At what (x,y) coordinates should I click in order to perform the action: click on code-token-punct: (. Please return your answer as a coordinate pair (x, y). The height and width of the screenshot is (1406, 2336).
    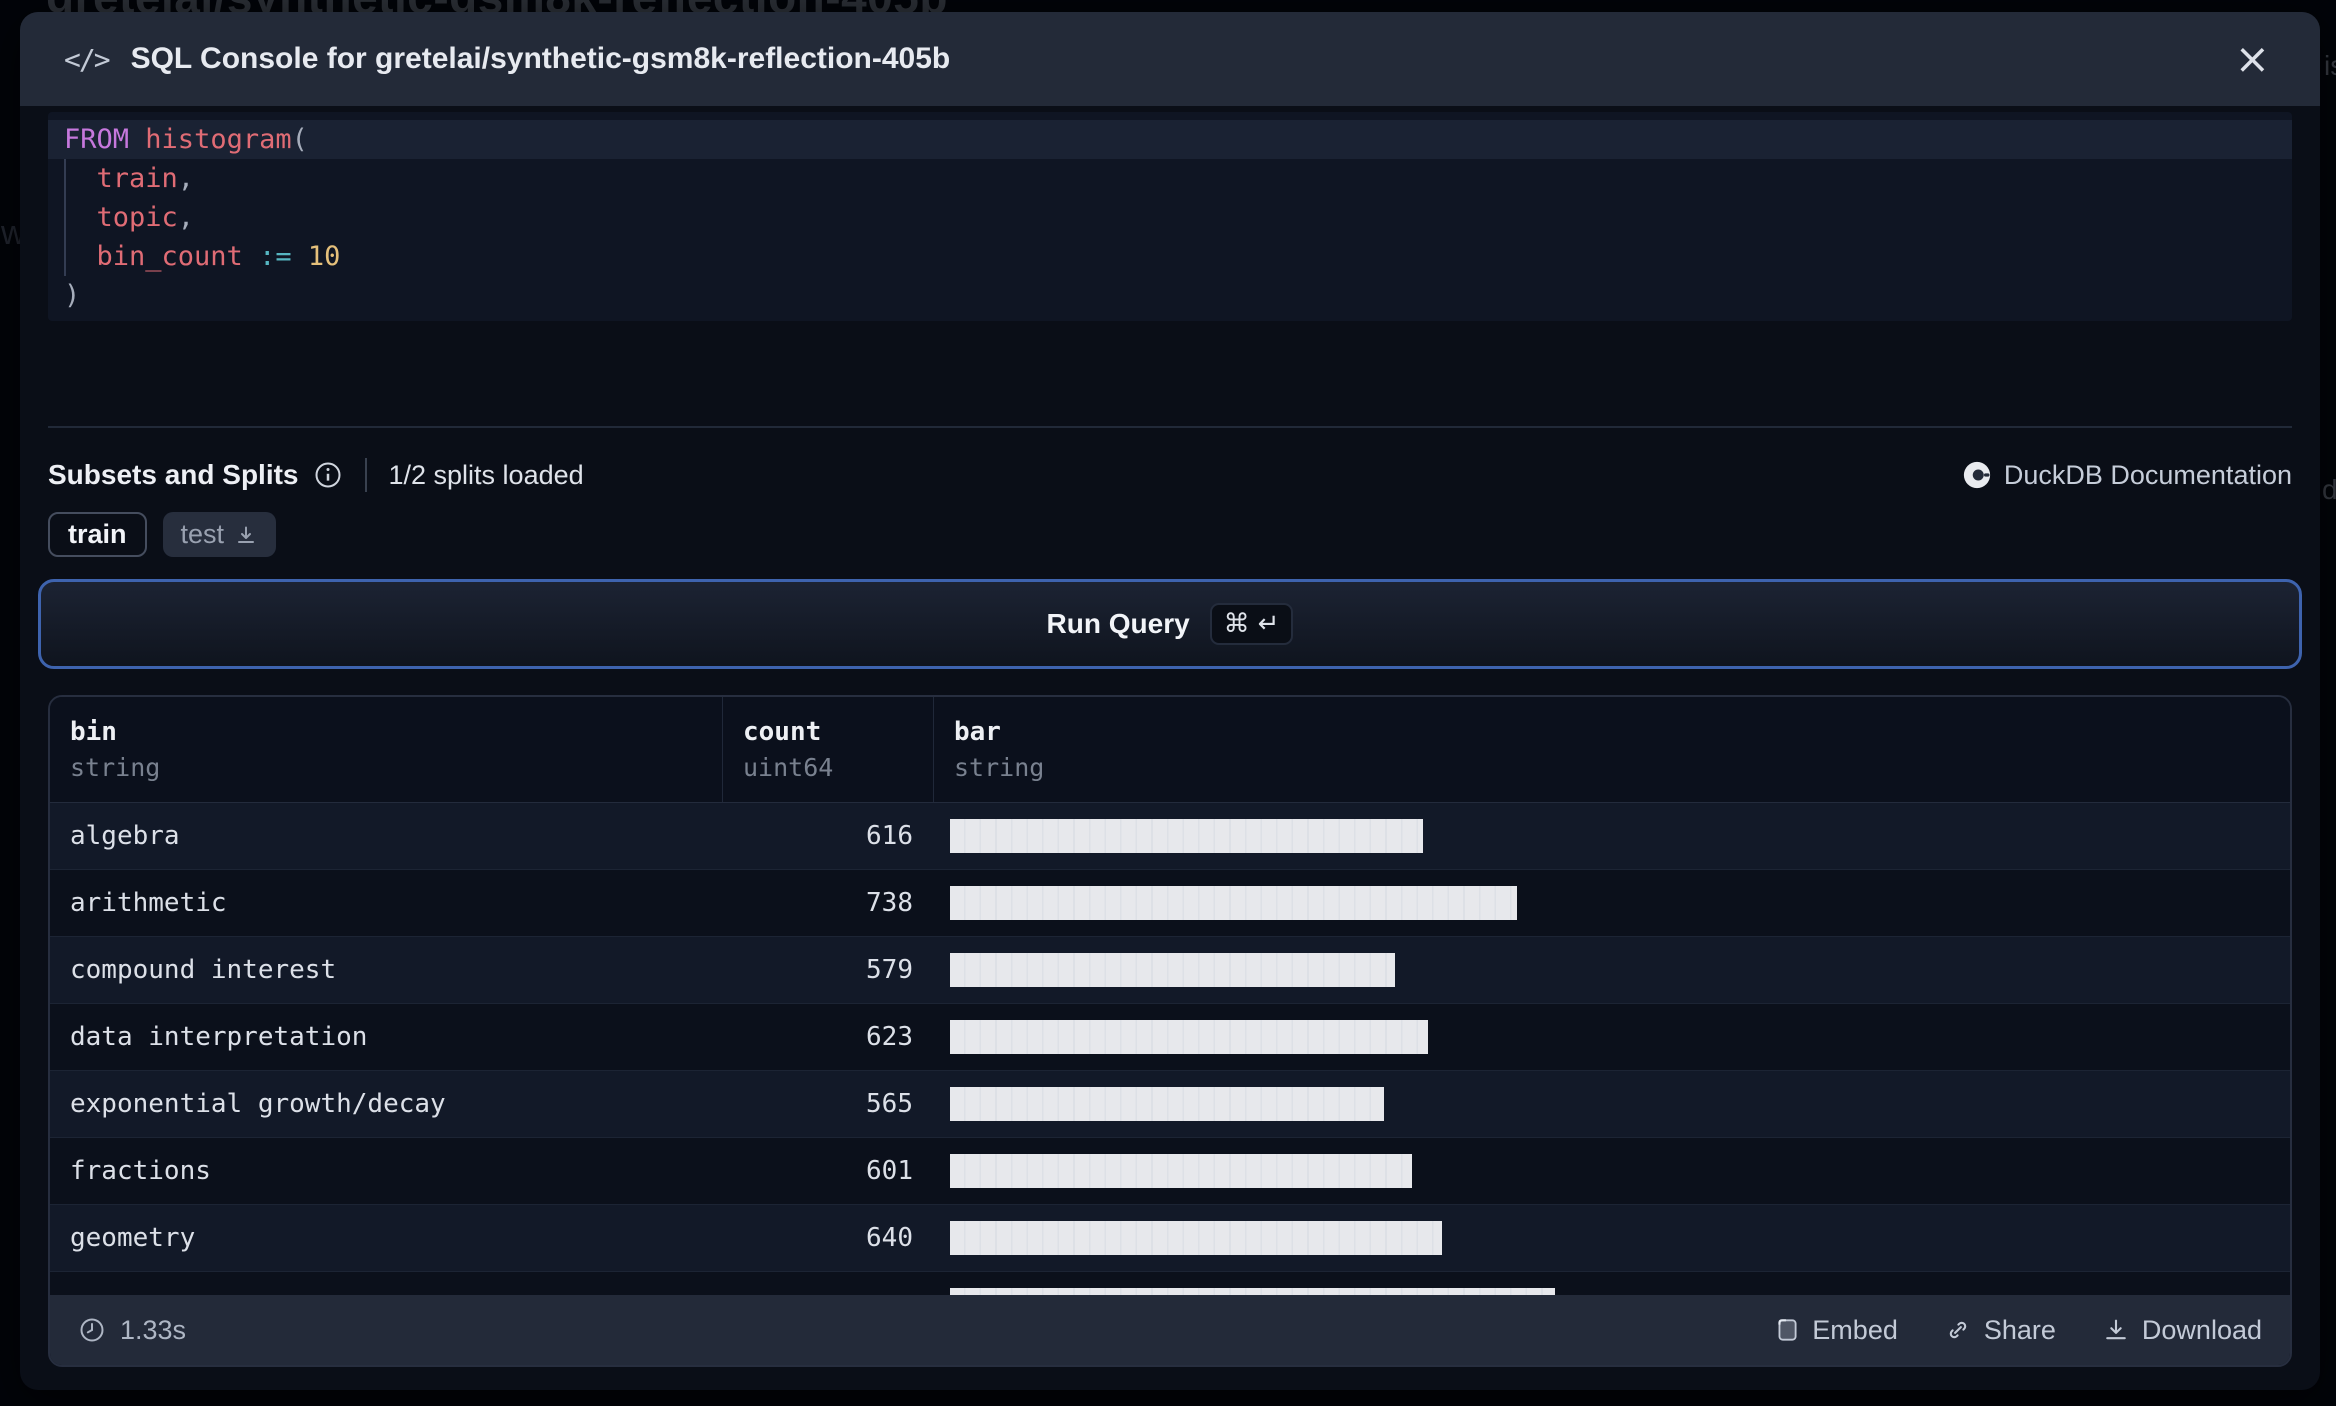
    Looking at the image, I should click on (299, 139).